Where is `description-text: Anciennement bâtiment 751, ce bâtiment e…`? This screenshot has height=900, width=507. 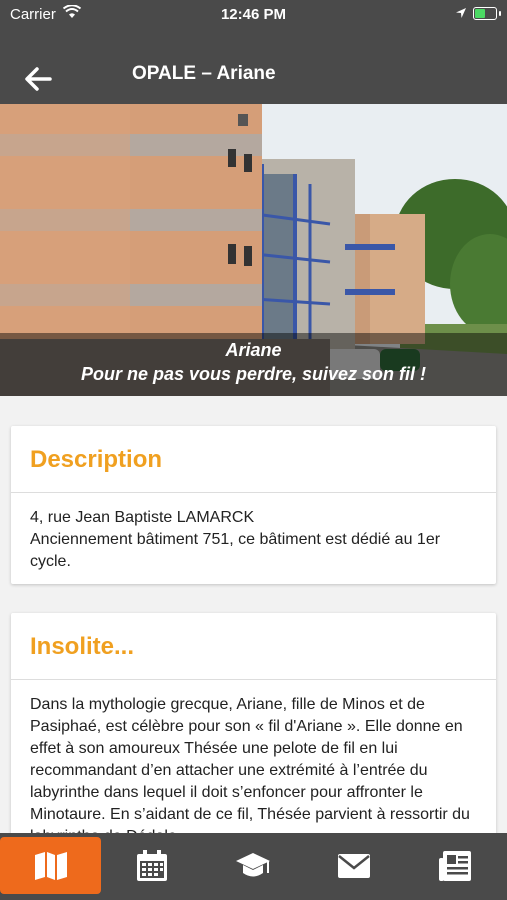
description-text: Anciennement bâtiment 751, ce bâtiment e… is located at coordinates (235, 550).